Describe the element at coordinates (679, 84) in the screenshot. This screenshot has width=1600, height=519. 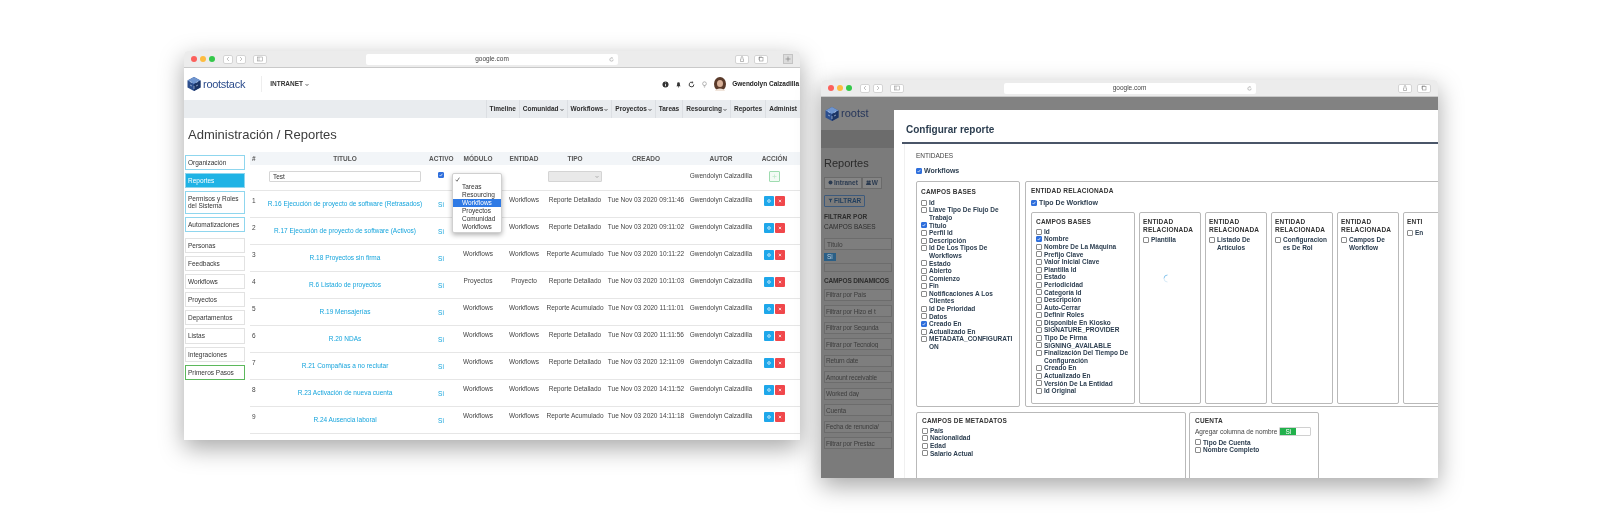
I see `bell-icon` at that location.